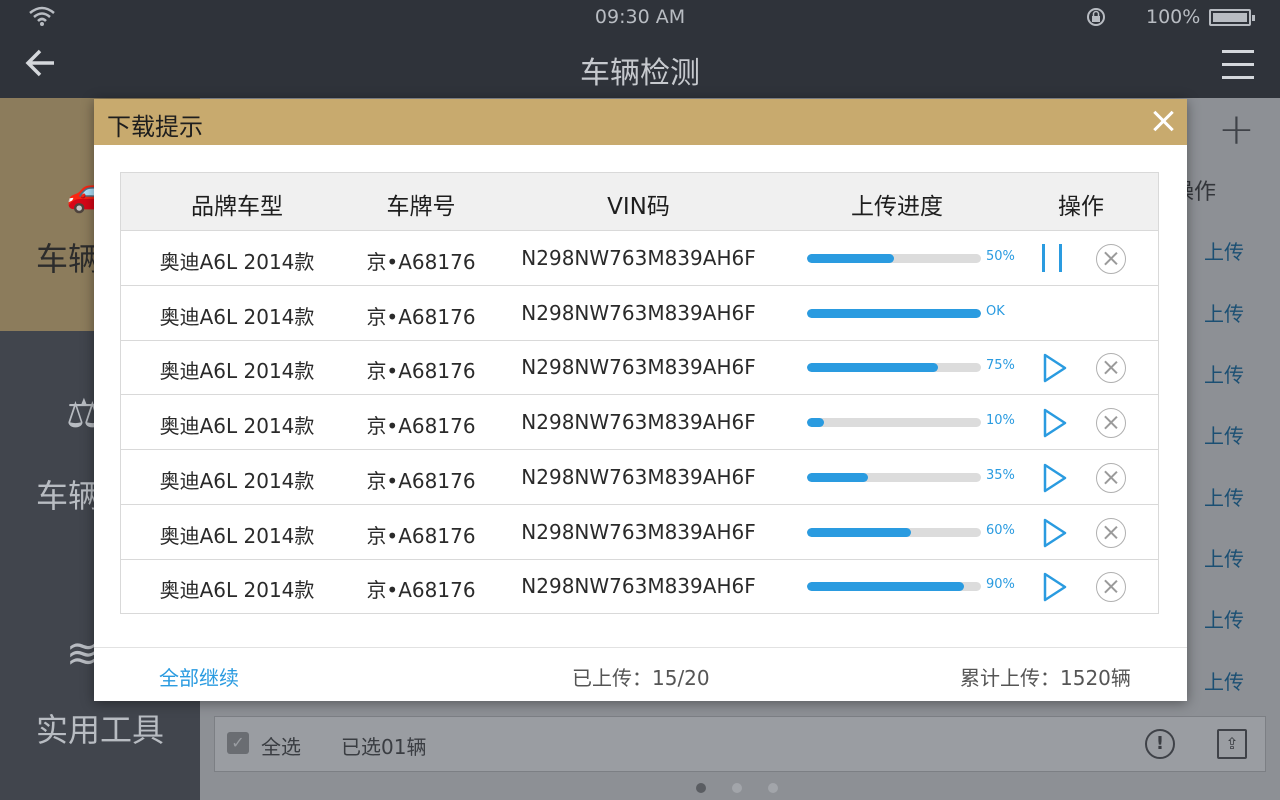 This screenshot has width=1280, height=800. I want to click on warning-icon: !, so click(1160, 744).